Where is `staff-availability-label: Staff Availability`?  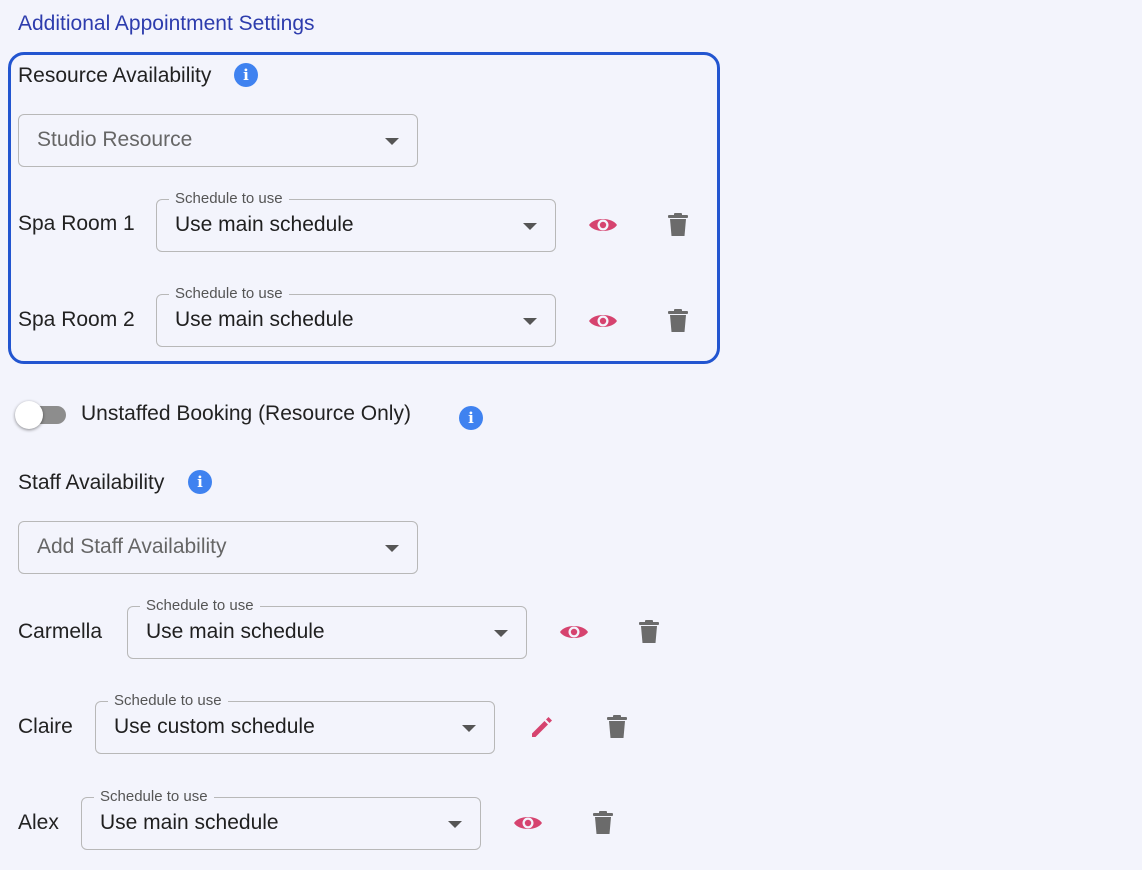
staff-availability-label: Staff Availability is located at coordinates (91, 482).